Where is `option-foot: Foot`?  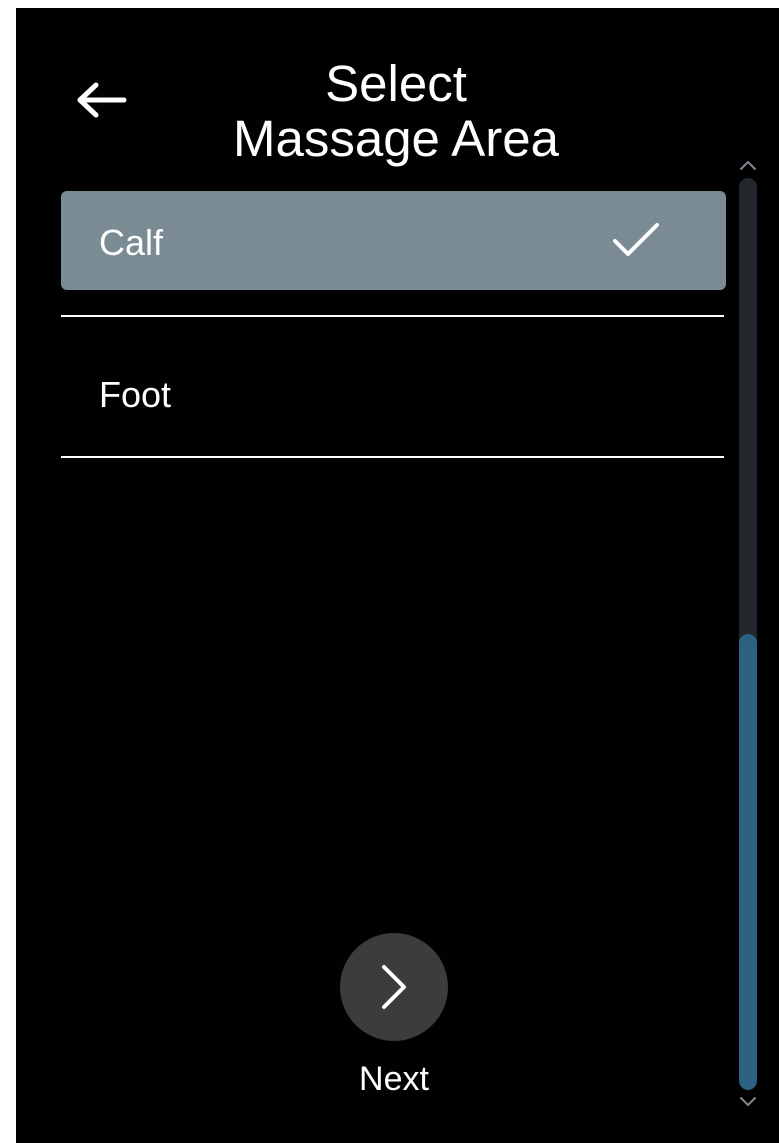 option-foot: Foot is located at coordinates (393, 399).